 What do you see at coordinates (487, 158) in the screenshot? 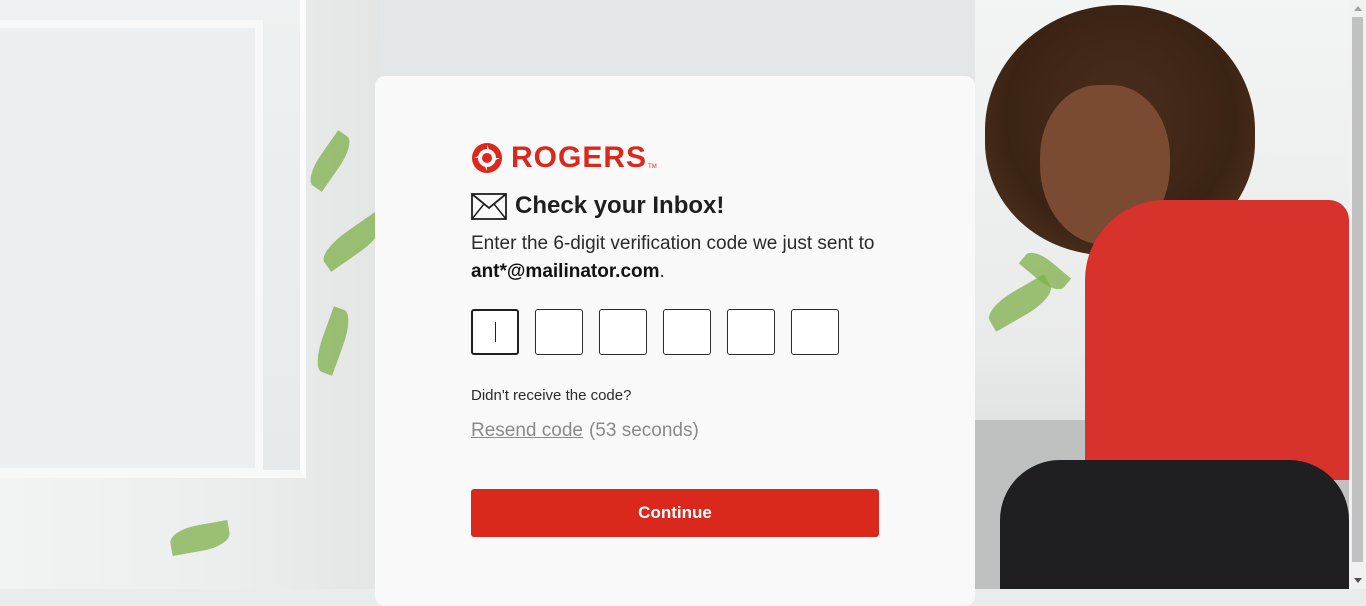
I see `rogers-logo-mark-icon` at bounding box center [487, 158].